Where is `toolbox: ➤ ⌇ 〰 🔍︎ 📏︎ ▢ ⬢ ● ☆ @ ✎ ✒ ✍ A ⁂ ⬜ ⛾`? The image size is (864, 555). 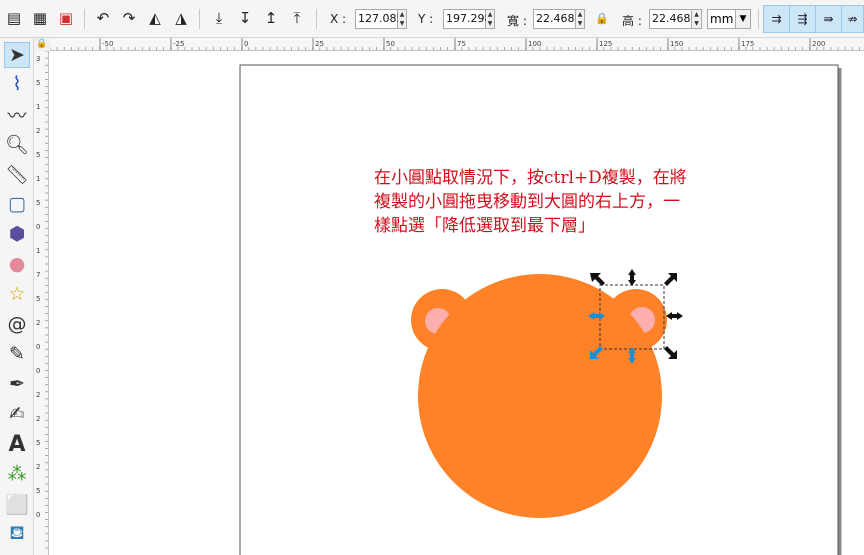
toolbox: ➤ ⌇ 〰 🔍︎ 📏︎ ▢ ⬢ ● ☆ @ ✎ ✒ ✍ A ⁂ ⬜ ⛾ is located at coordinates (17, 296).